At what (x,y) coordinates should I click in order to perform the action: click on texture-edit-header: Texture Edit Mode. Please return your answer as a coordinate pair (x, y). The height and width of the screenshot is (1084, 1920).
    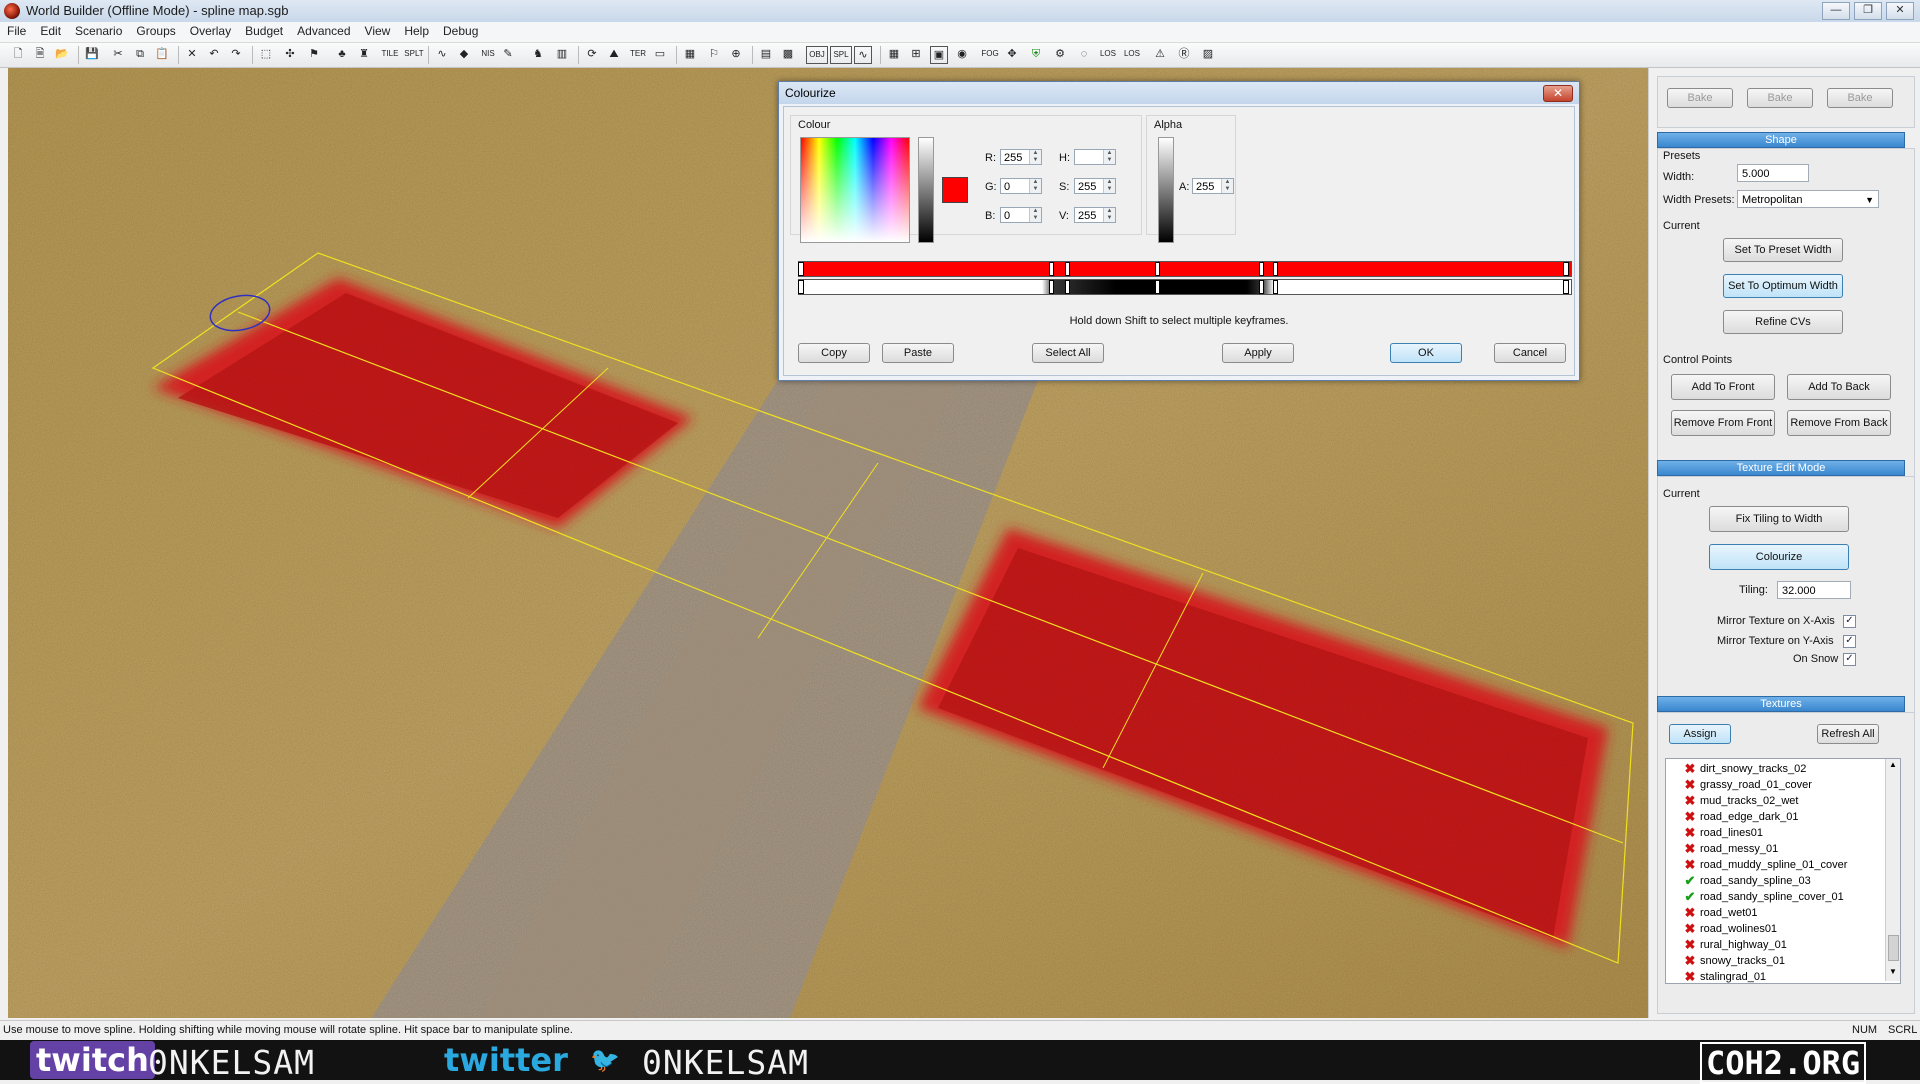
    Looking at the image, I should click on (1781, 468).